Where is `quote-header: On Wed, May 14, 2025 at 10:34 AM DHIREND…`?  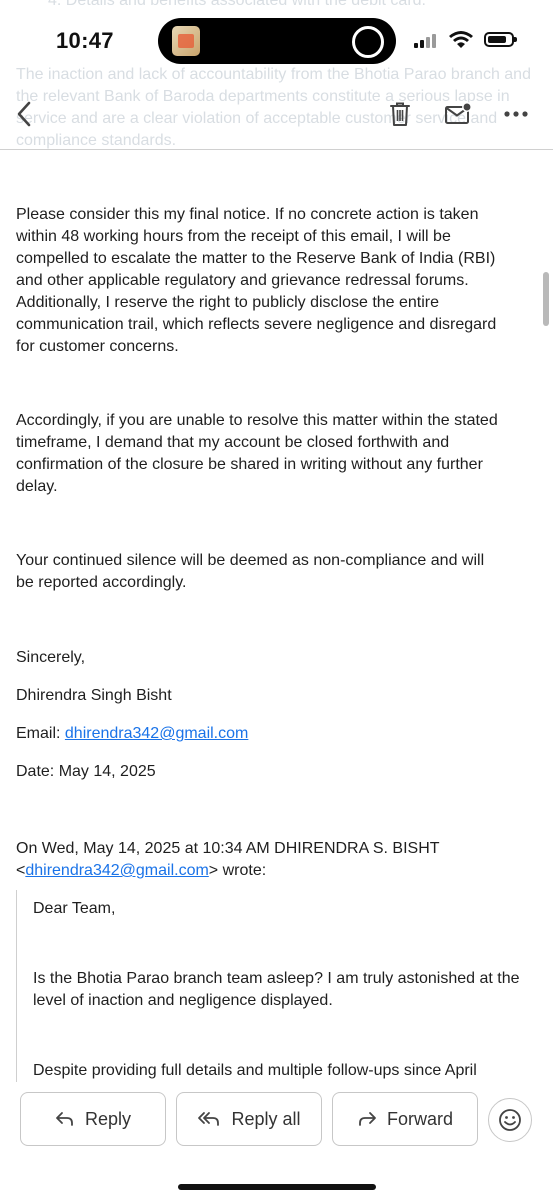
quote-header: On Wed, May 14, 2025 at 10:34 AM DHIREND… is located at coordinates (261, 860).